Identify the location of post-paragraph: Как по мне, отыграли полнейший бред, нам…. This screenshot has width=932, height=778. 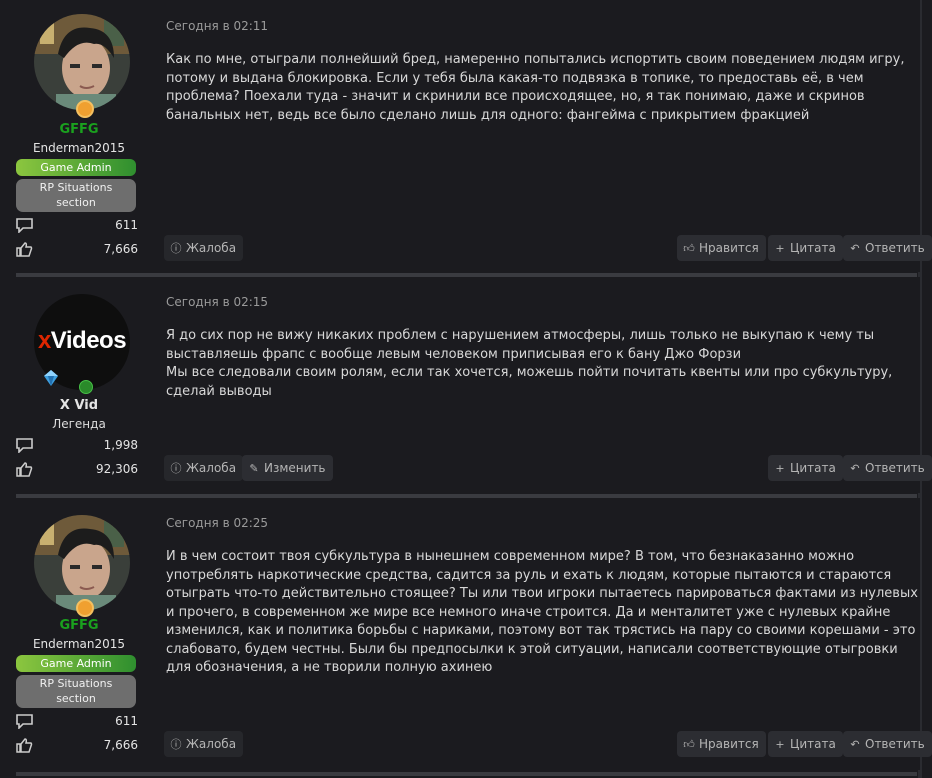
(535, 87).